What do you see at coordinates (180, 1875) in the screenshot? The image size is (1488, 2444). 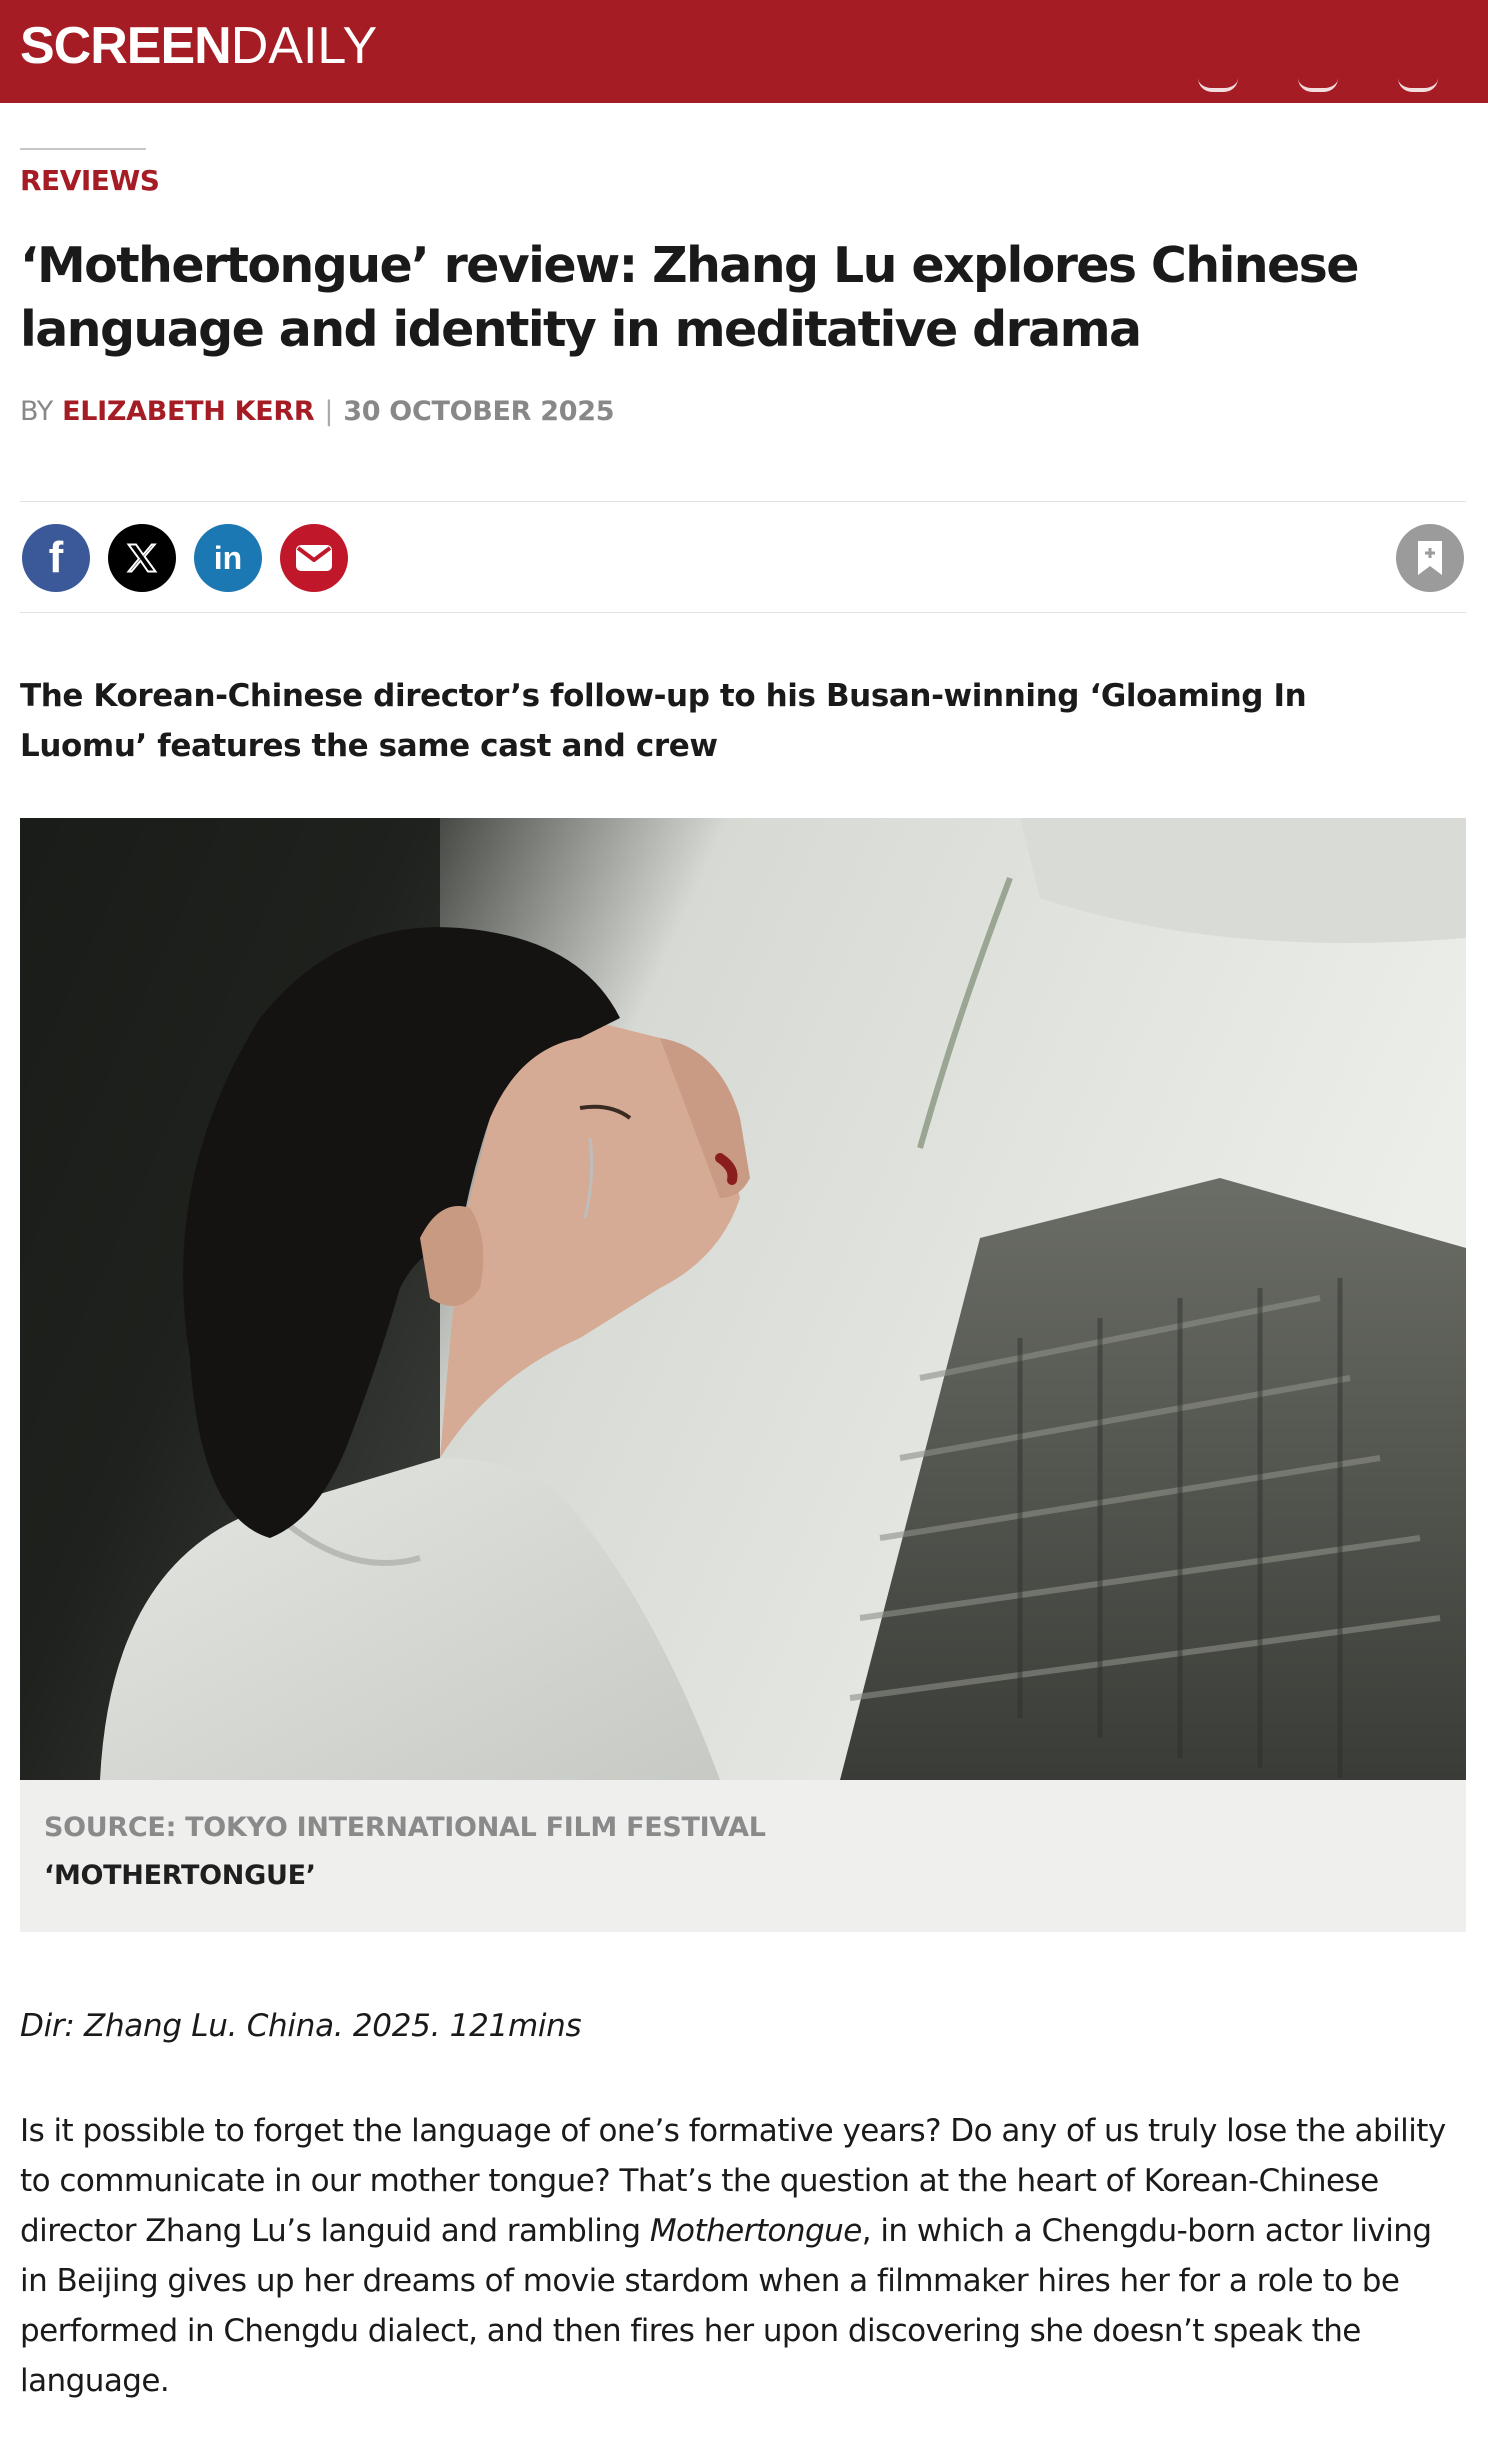 I see `image-caption-title: ‘MOTHERTONGUE’` at bounding box center [180, 1875].